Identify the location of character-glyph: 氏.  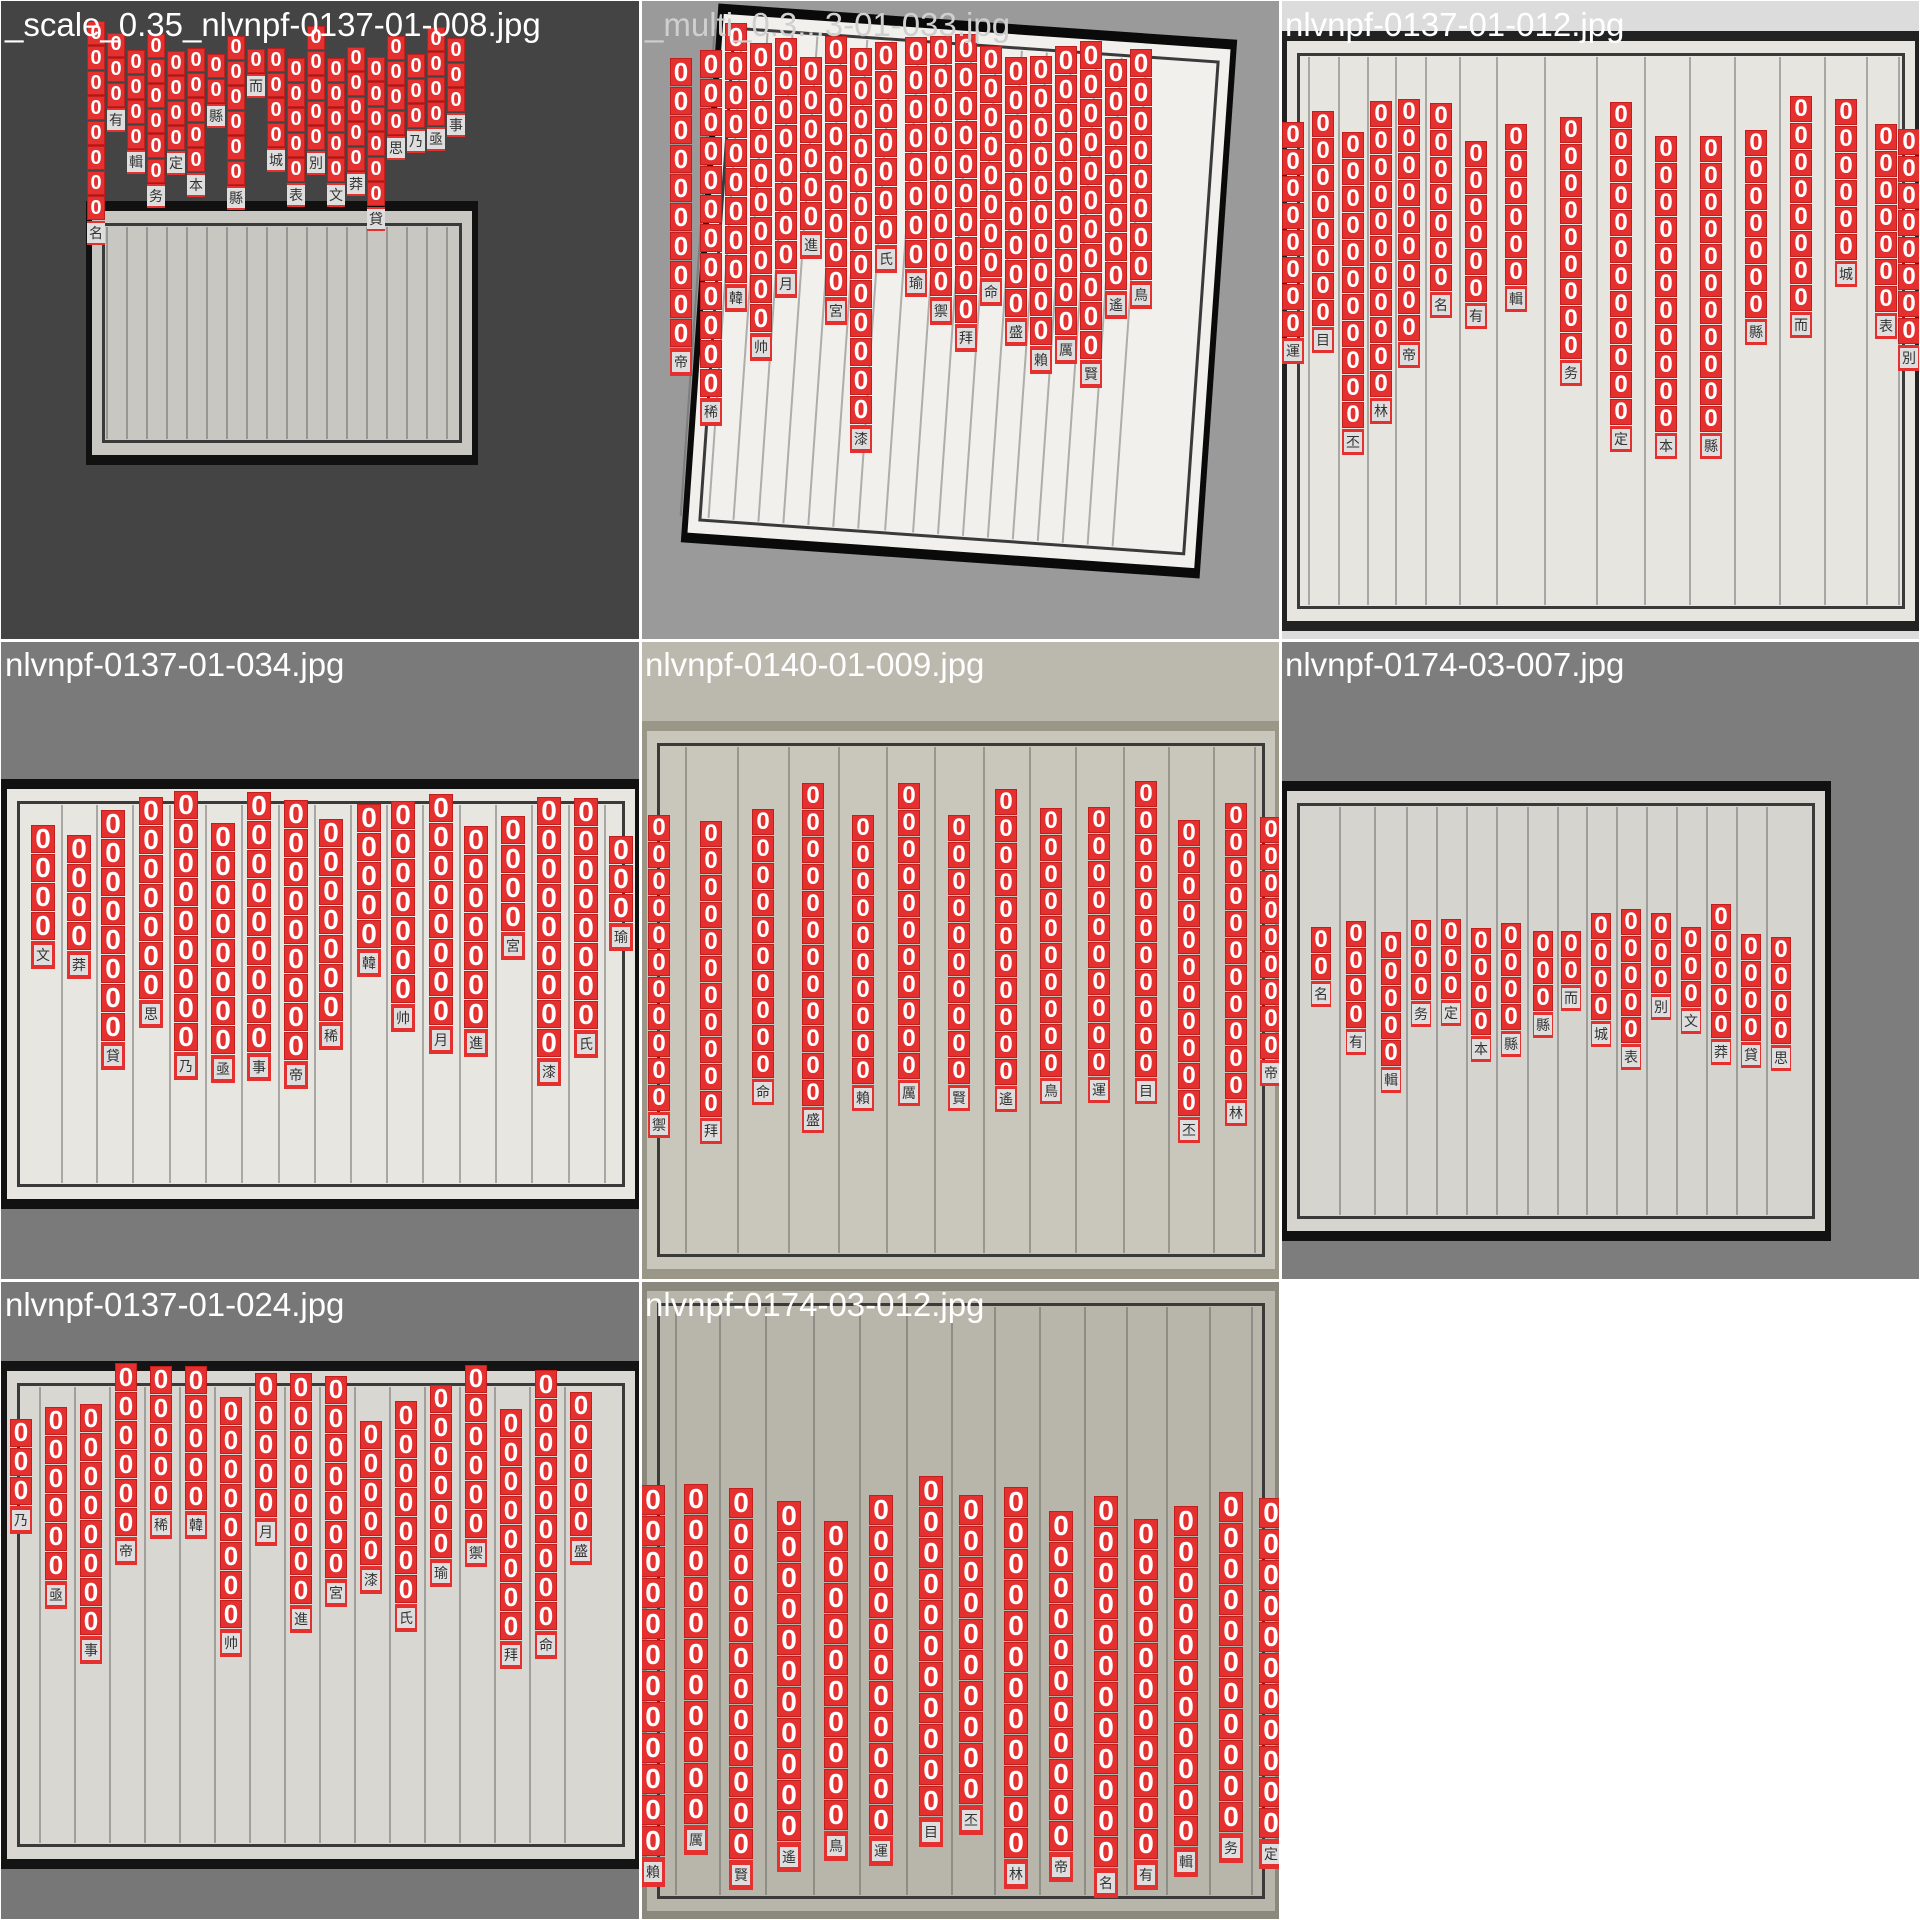
(886, 258).